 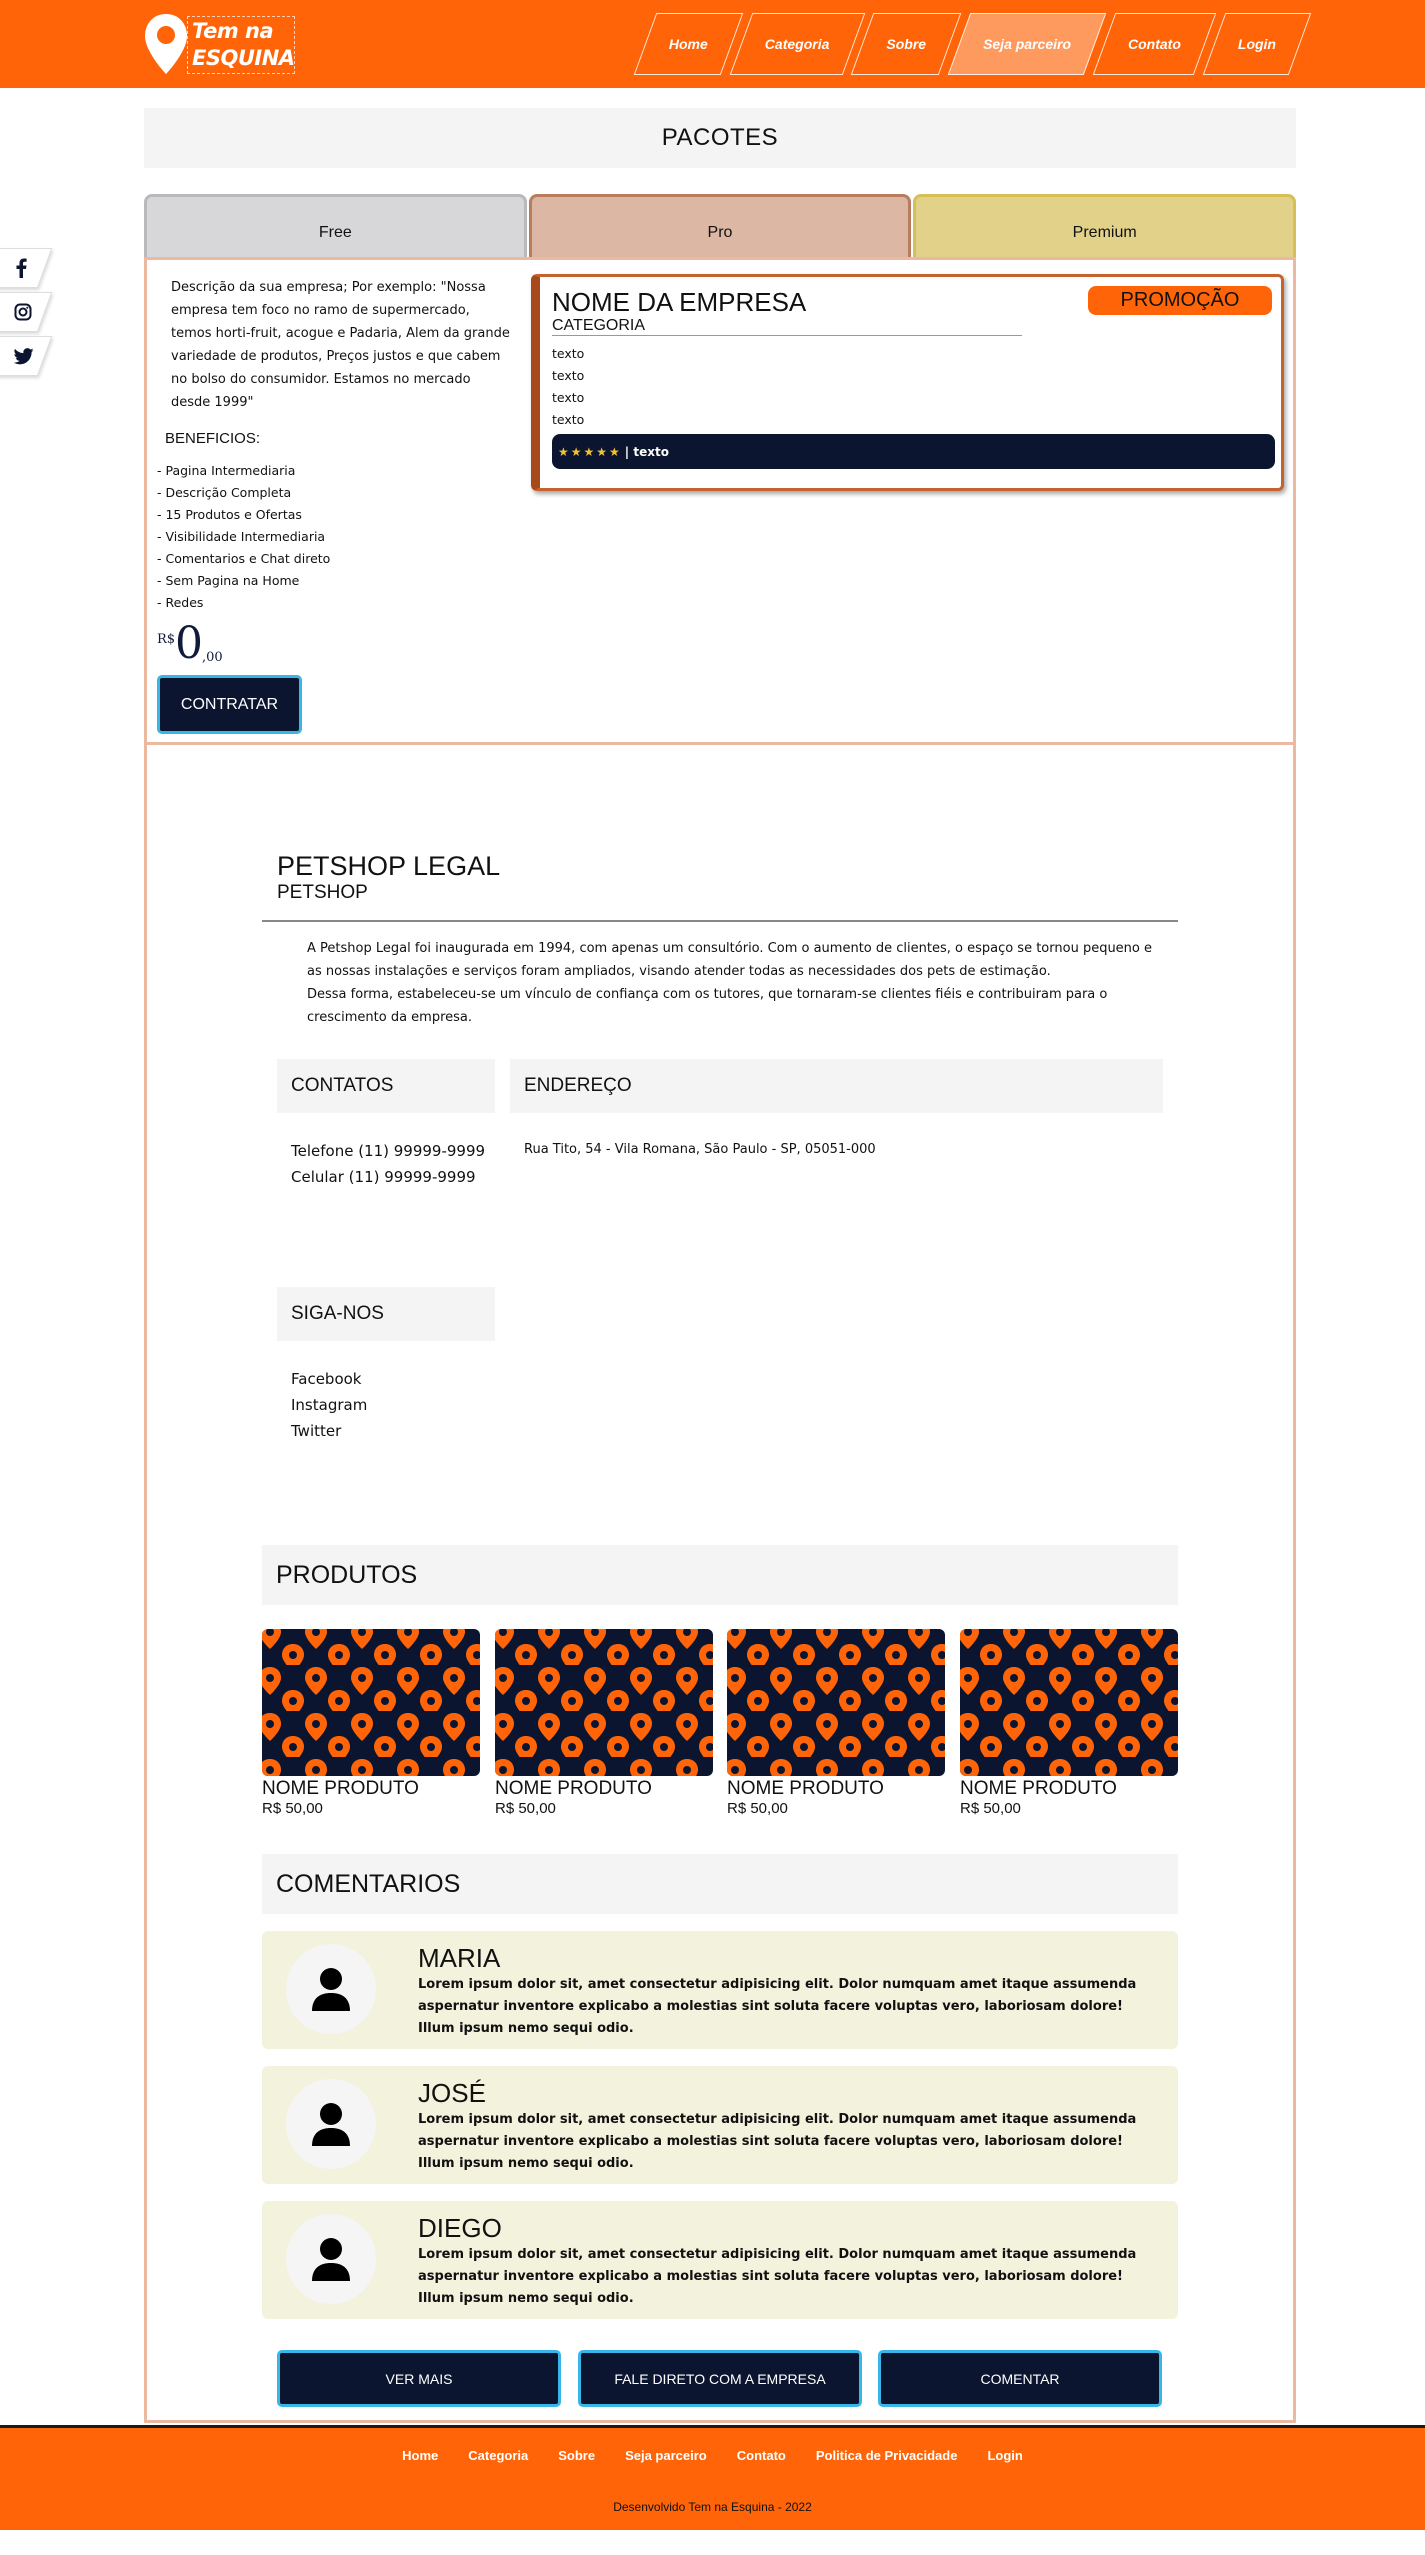 I want to click on footer-link-login: Login, so click(x=1004, y=2455).